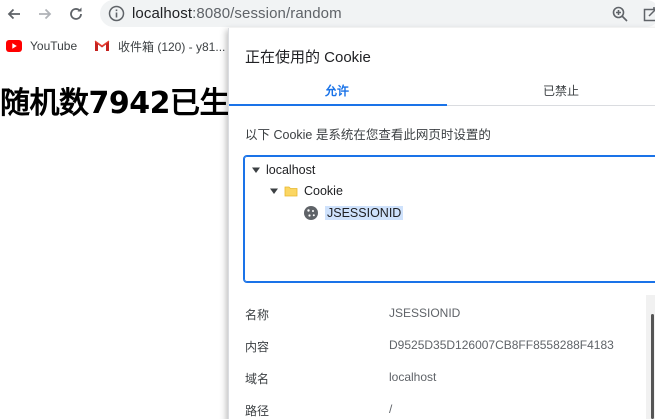 The width and height of the screenshot is (655, 419). I want to click on back-arrow-icon, so click(13, 14).